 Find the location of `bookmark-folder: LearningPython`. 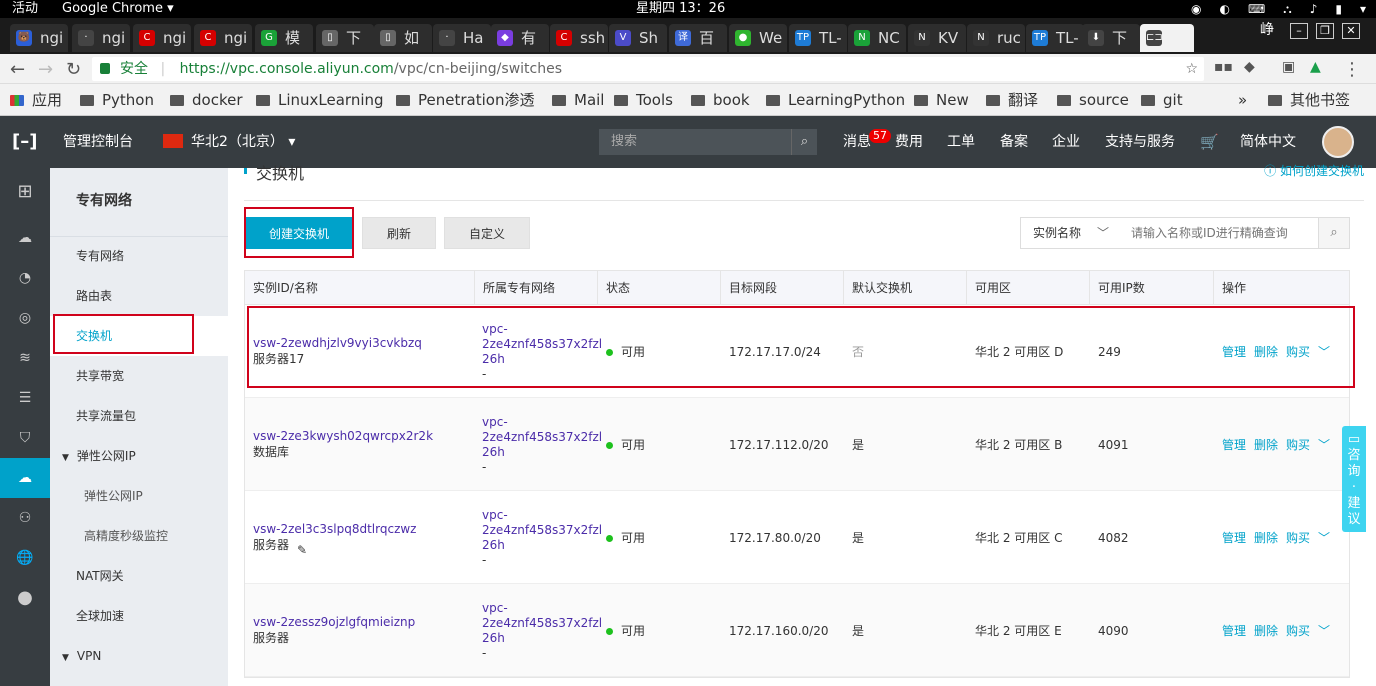

bookmark-folder: LearningPython is located at coordinates (835, 100).